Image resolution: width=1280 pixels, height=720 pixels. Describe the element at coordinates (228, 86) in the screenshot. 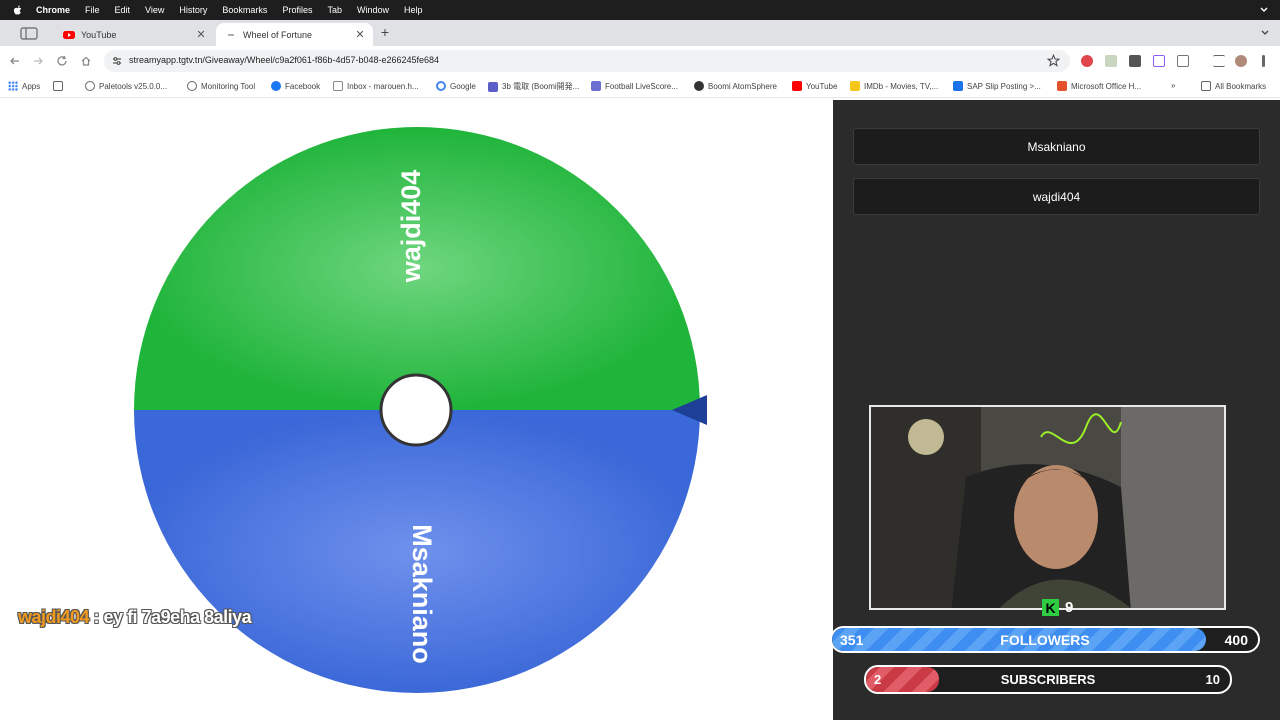

I see `bookmark-label: Monitoring Tool` at that location.